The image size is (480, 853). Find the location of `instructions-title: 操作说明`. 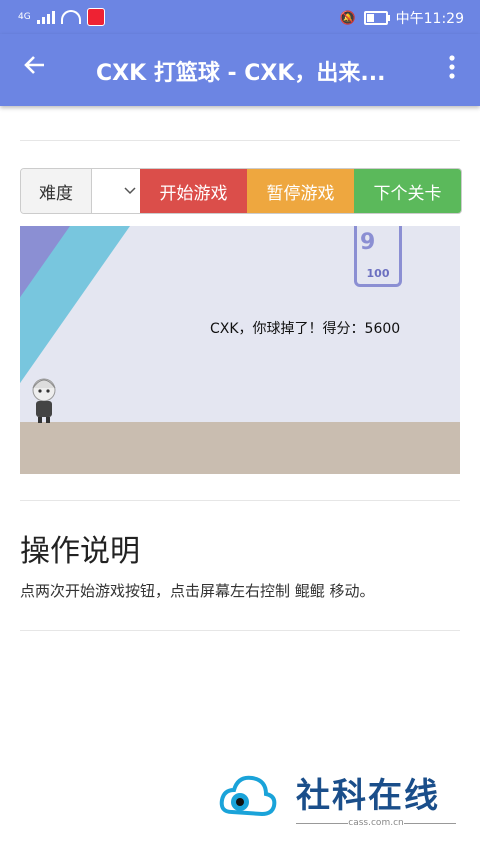

instructions-title: 操作说明 is located at coordinates (80, 551).